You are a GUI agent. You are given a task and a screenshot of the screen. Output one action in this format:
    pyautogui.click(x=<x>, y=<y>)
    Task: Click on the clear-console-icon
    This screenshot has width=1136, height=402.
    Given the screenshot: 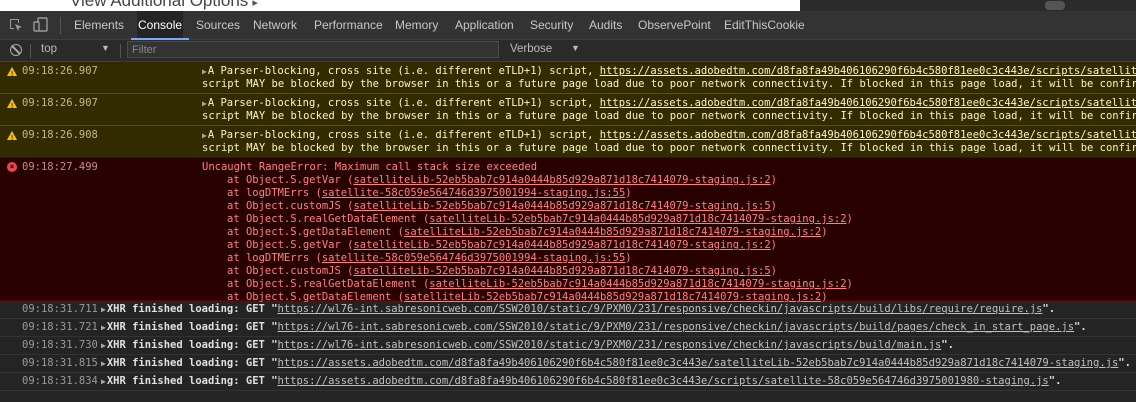 What is the action you would take?
    pyautogui.click(x=16, y=50)
    